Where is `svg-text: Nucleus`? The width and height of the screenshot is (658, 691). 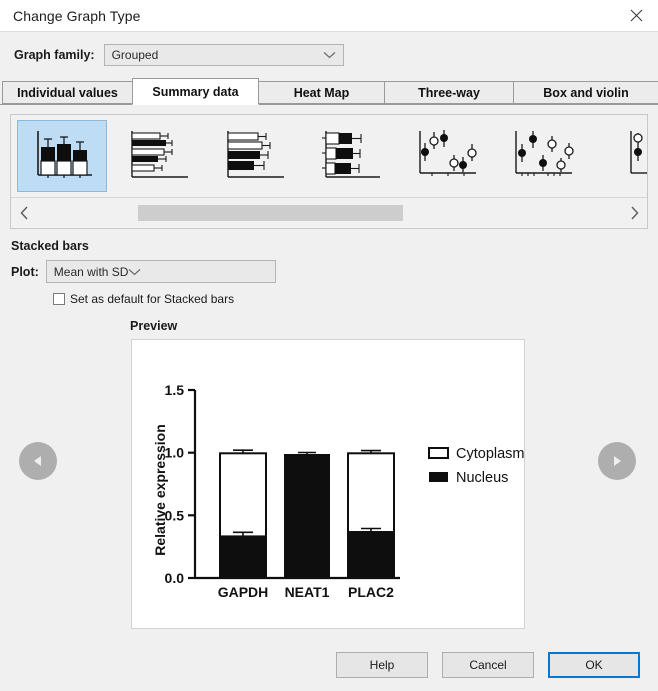 svg-text: Nucleus is located at coordinates (482, 478).